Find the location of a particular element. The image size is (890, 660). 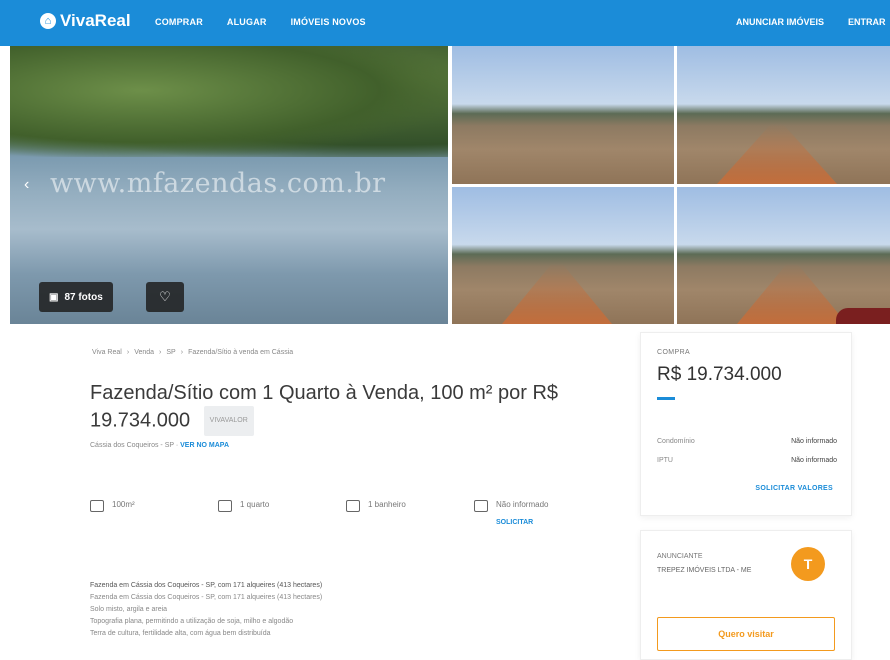

main-nav: COMPRAR ALUGAR IMÓVEIS NOVOS is located at coordinates (260, 22).